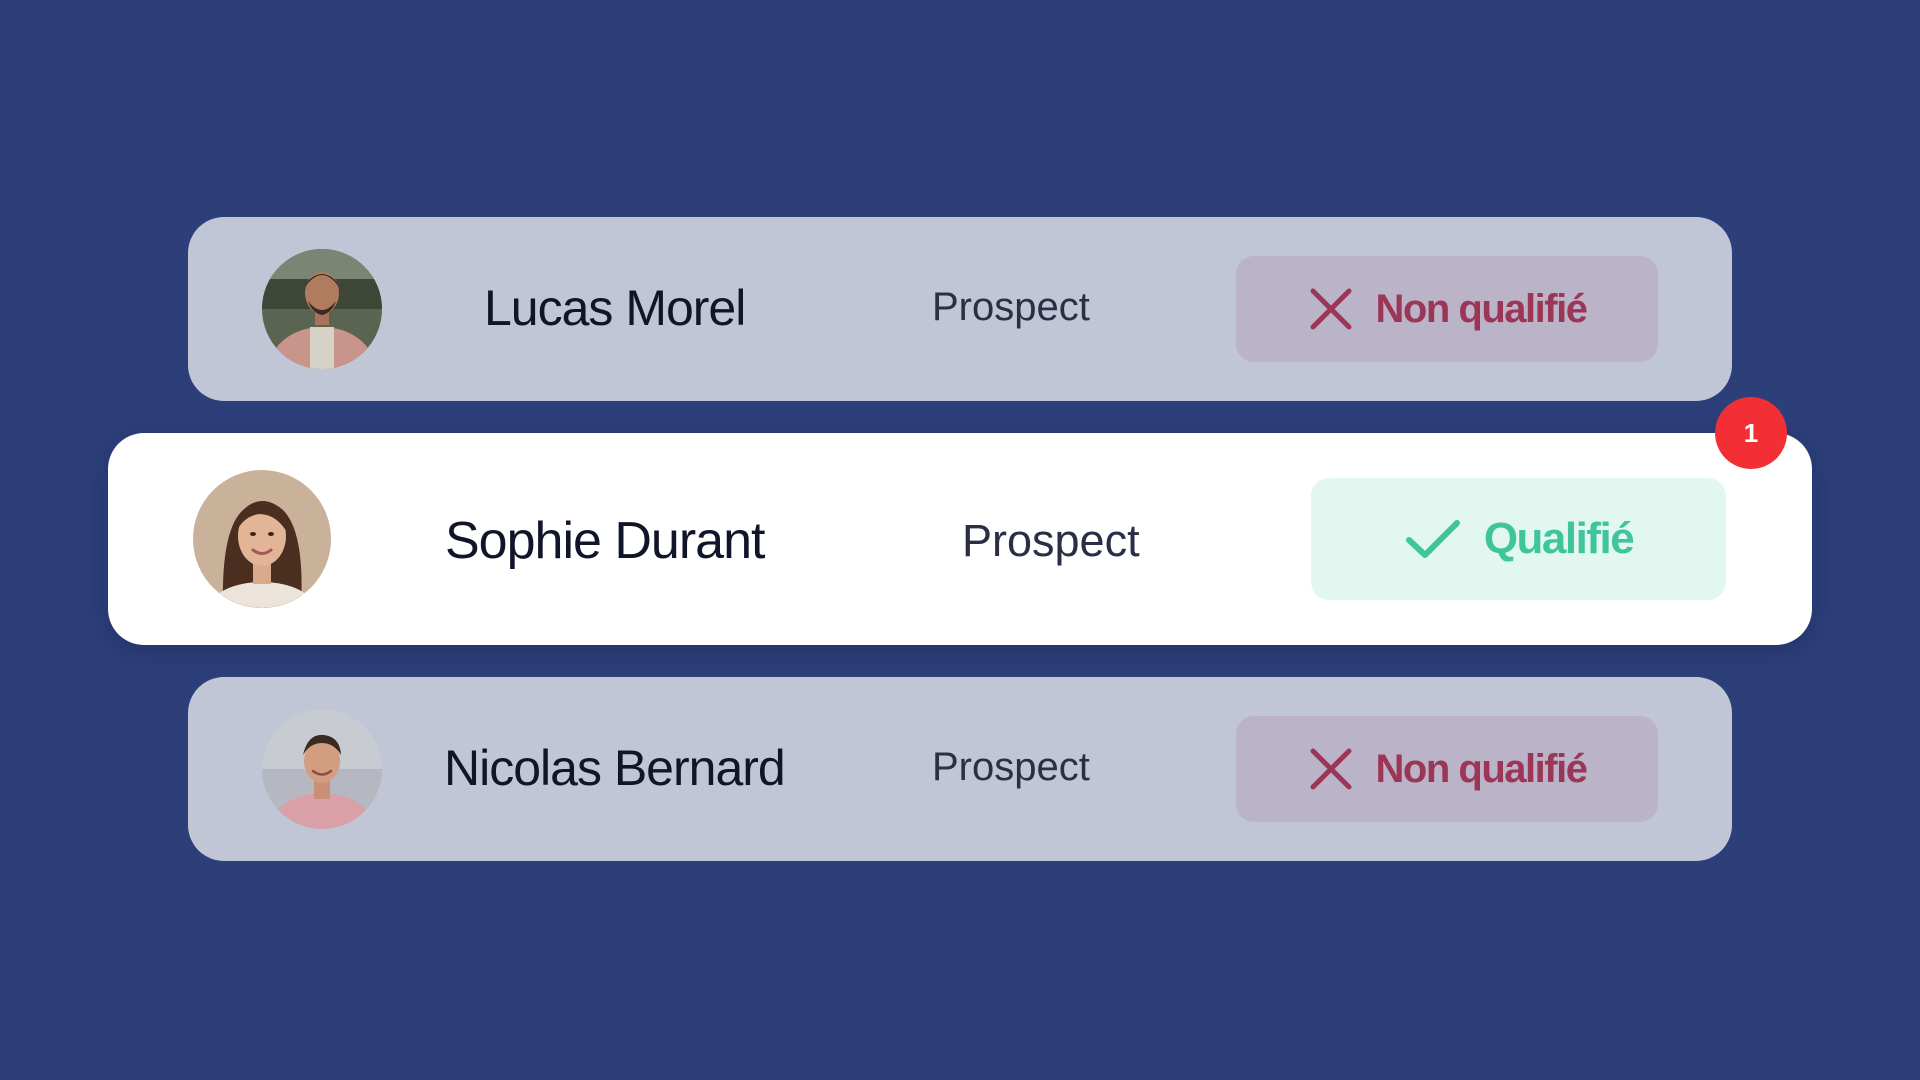 The height and width of the screenshot is (1080, 1920). I want to click on contact-card-nicolas-bernard: Nicolas Bernard Prospect Non qualifié, so click(960, 769).